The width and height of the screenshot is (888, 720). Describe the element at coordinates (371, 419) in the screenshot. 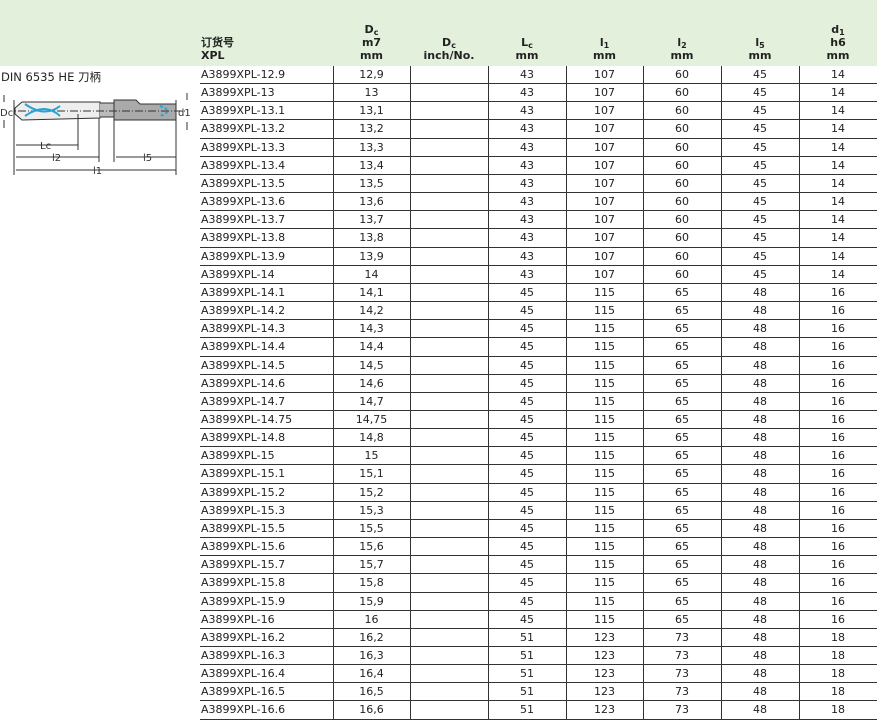

I see `cell-dc: 14,75` at that location.